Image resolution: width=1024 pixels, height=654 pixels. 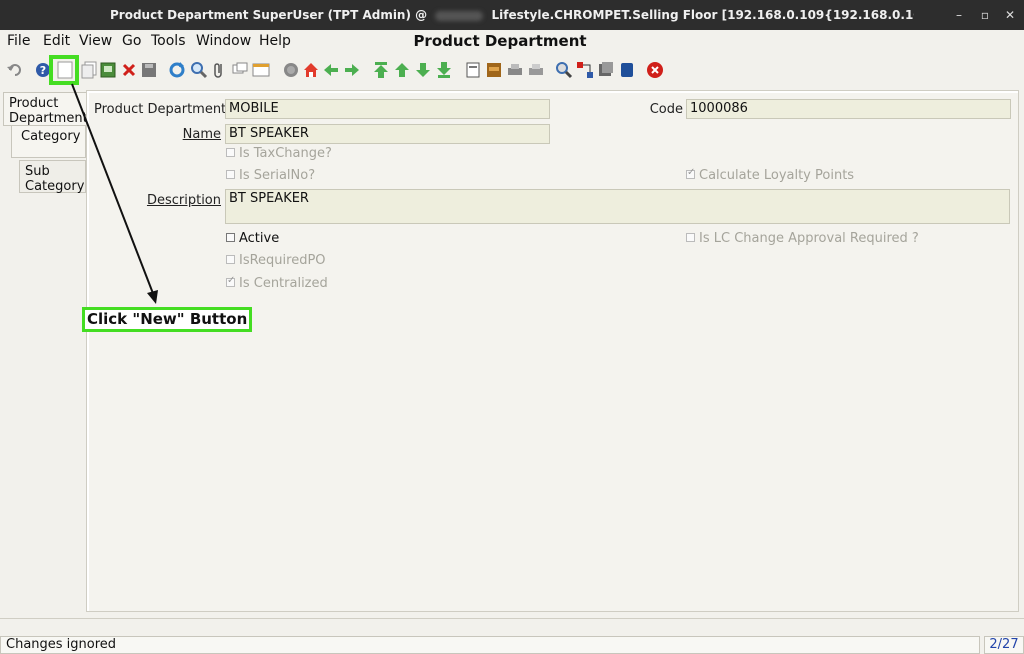 I want to click on calculate-loyalty-checkbox: Calculate Loyalty Points, so click(x=770, y=175).